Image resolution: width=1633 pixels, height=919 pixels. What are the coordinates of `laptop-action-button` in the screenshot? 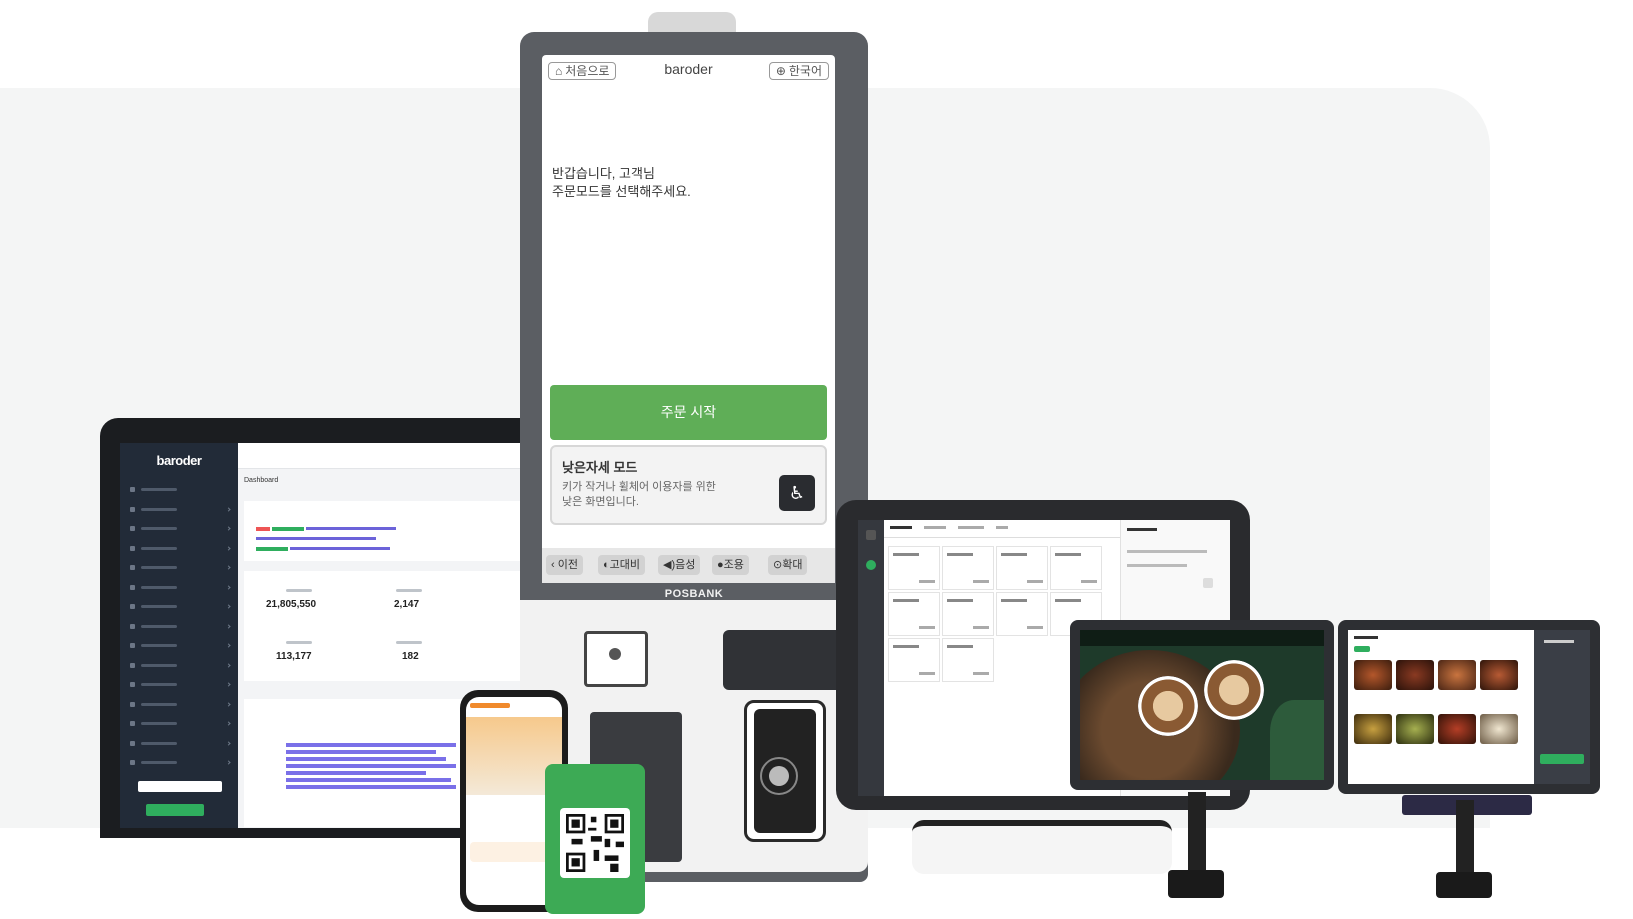 It's located at (175, 810).